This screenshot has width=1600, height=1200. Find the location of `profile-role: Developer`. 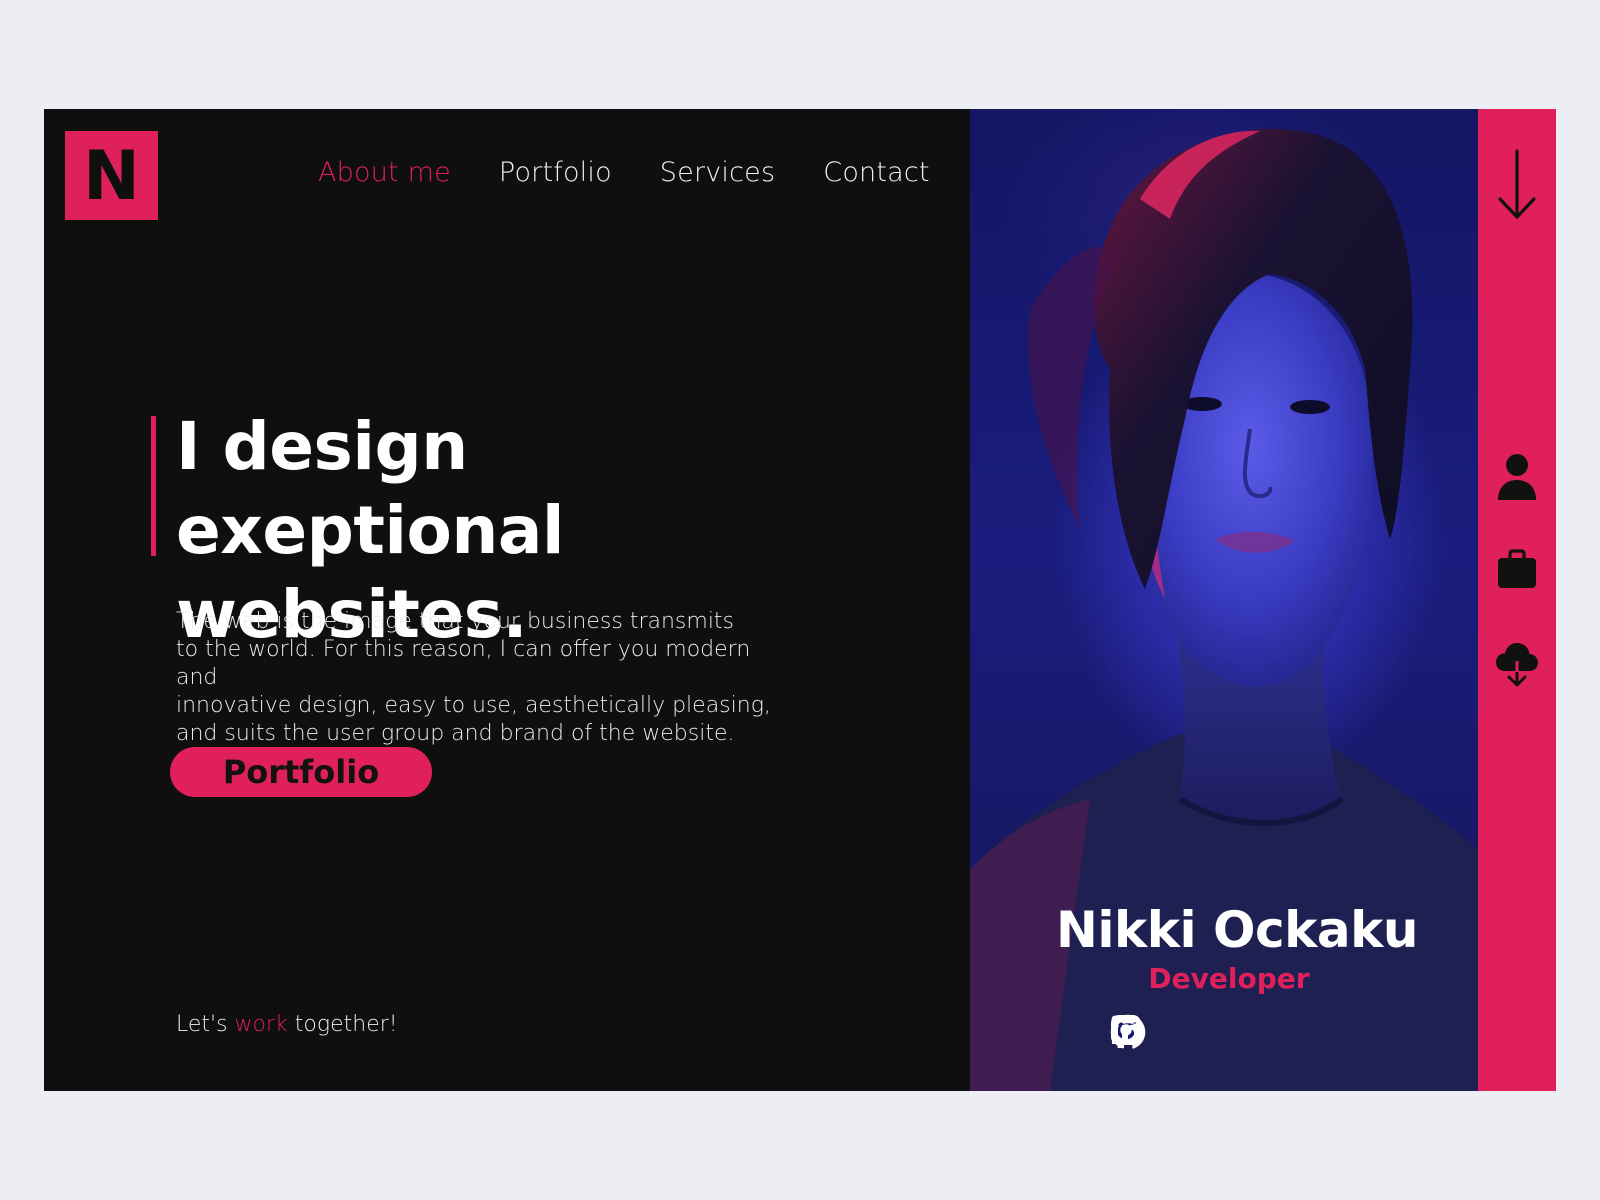

profile-role: Developer is located at coordinates (1229, 978).